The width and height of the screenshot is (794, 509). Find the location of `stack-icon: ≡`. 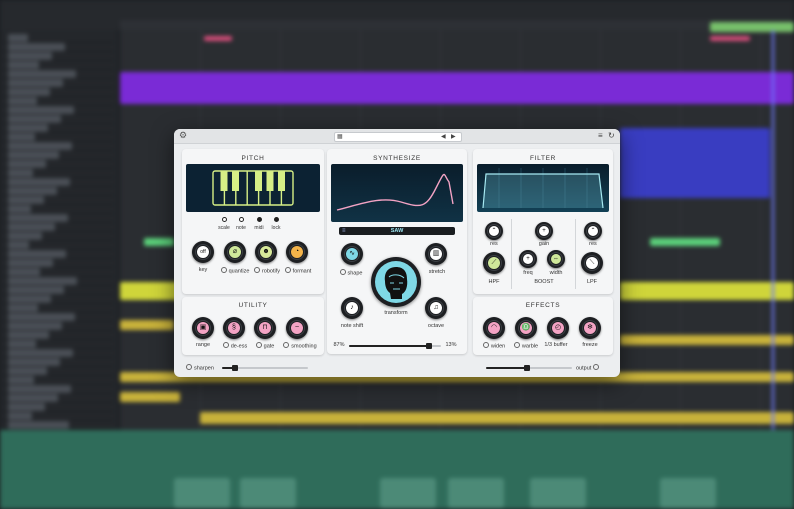

stack-icon: ≡ is located at coordinates (600, 135).